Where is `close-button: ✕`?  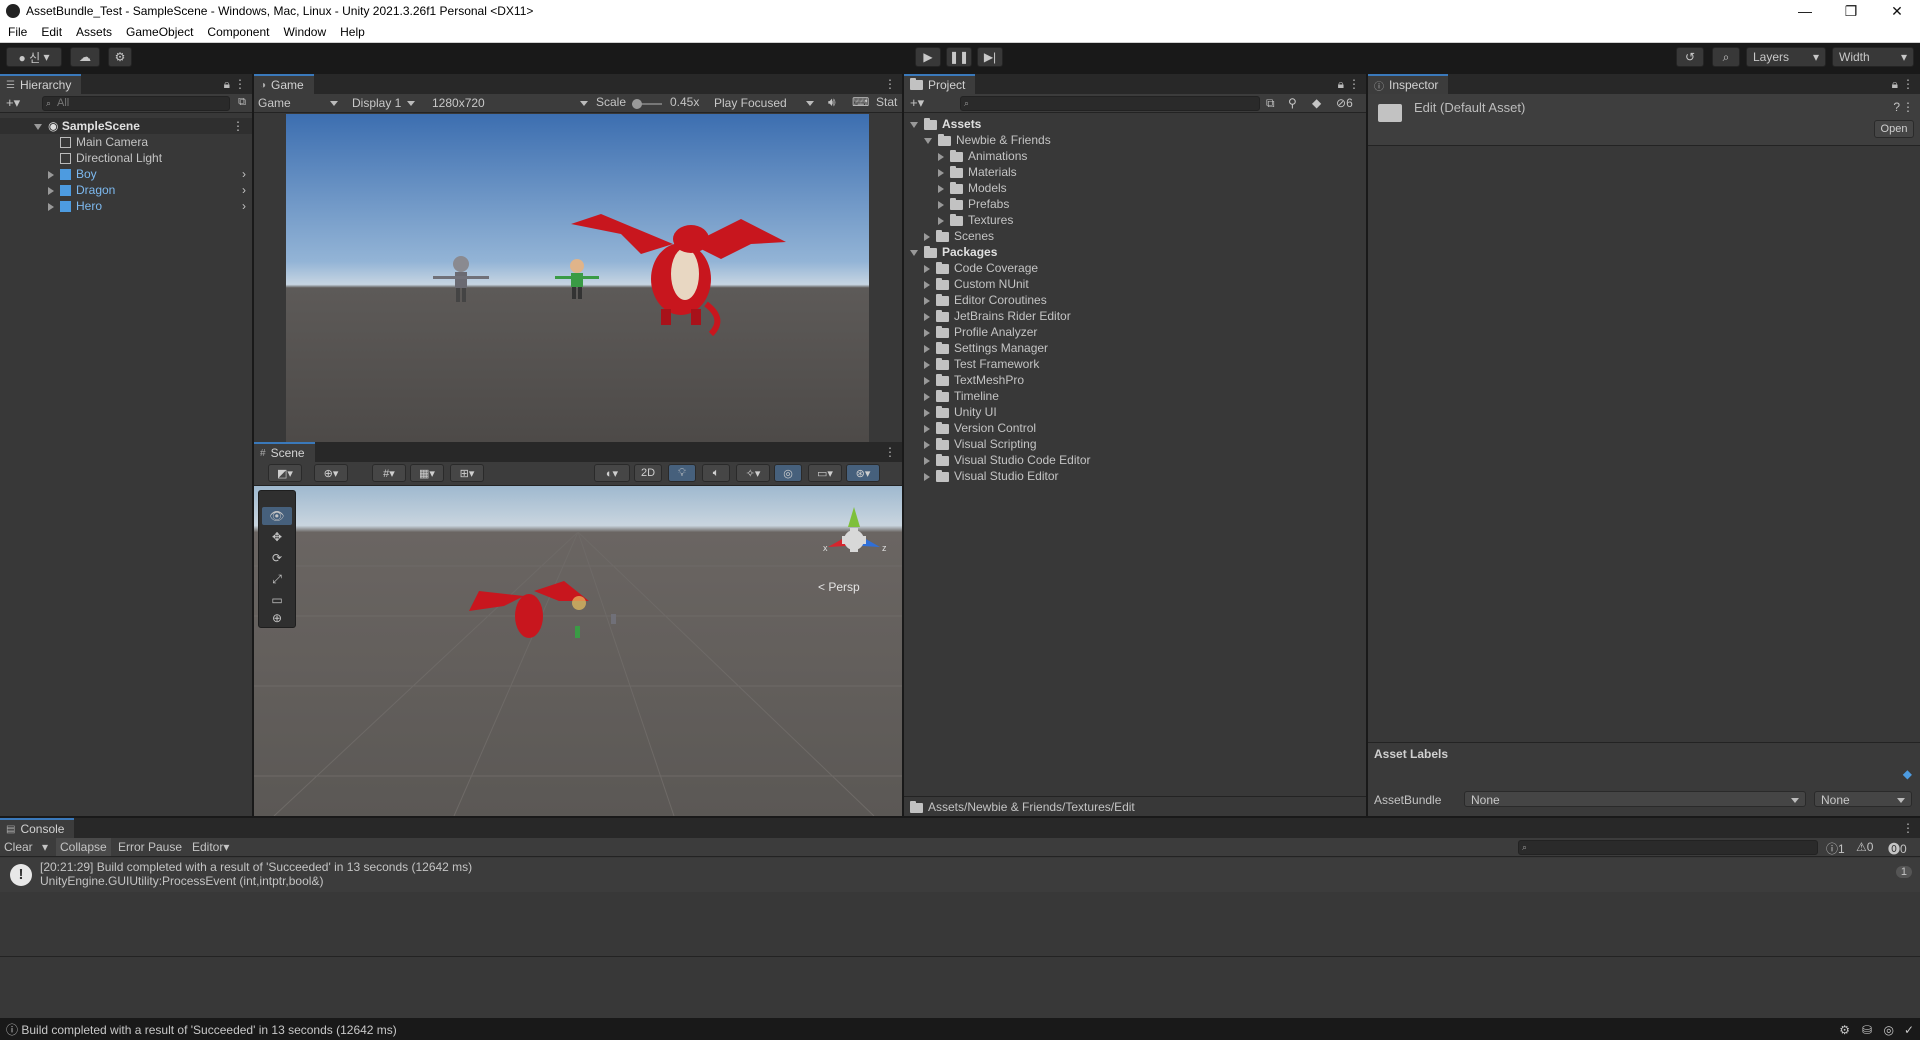
close-button: ✕ is located at coordinates (1897, 11).